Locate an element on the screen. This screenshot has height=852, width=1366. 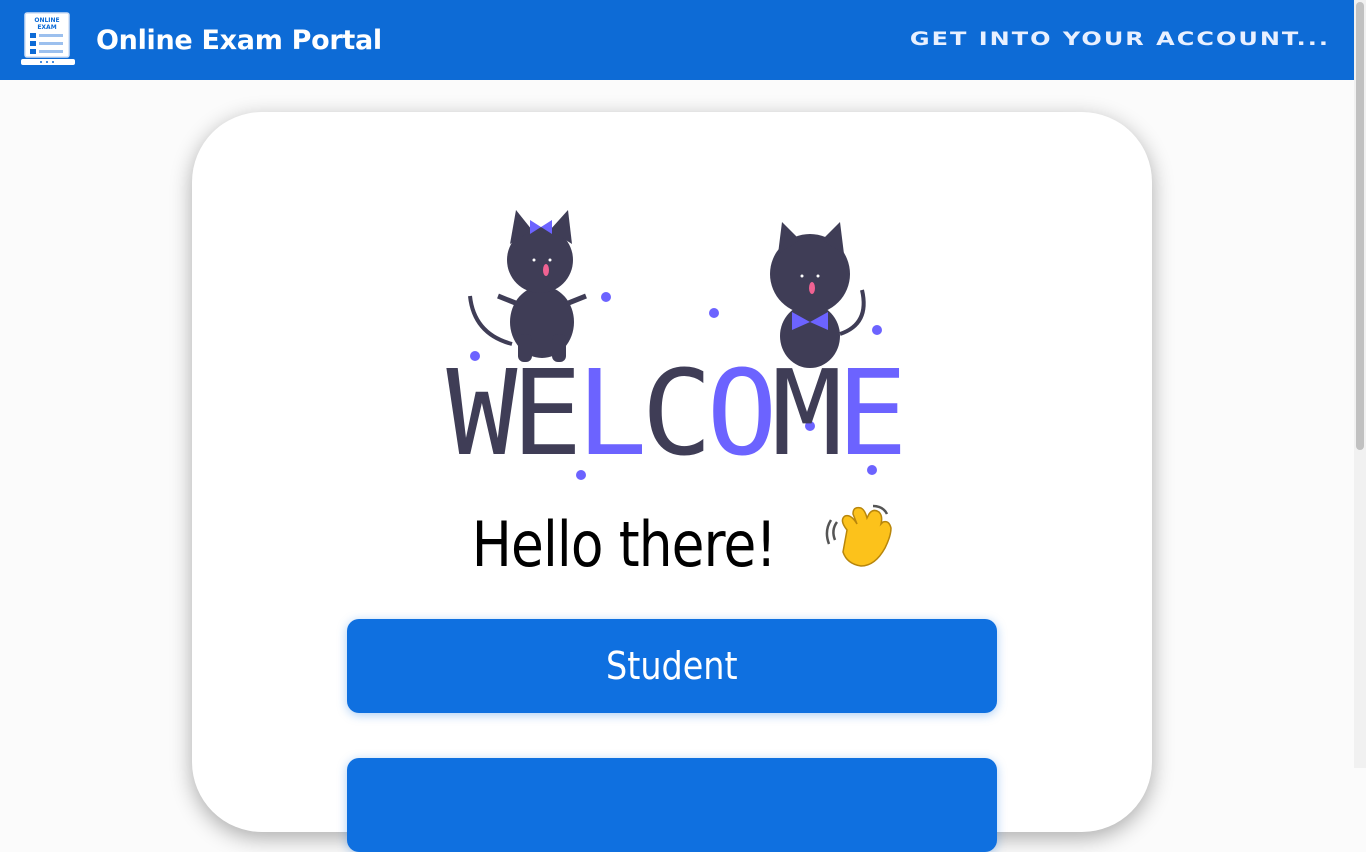
page-scrollbar is located at coordinates (1360, 384).